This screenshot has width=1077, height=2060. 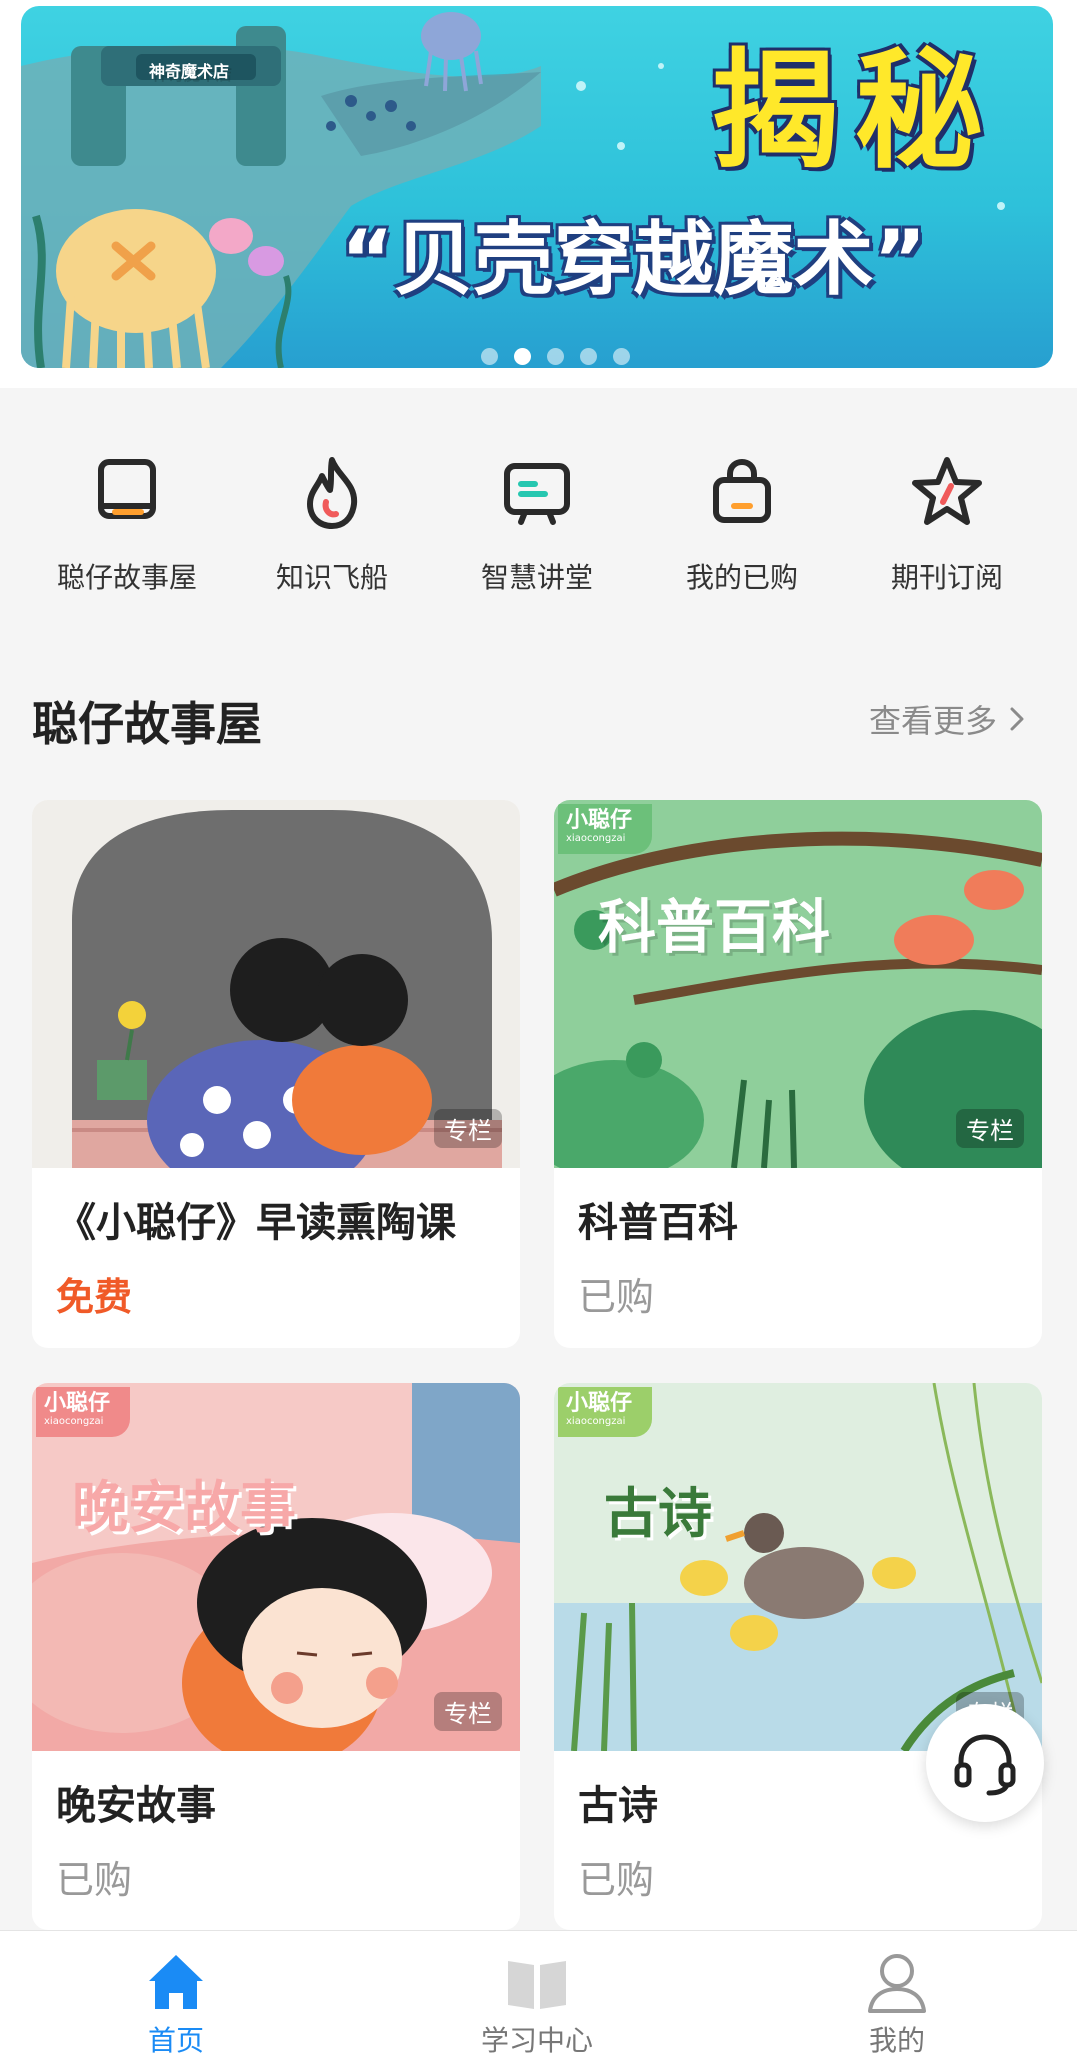 I want to click on course-card: 专栏 《小聪仔》早读熏陶课 免费, so click(x=276, y=1074).